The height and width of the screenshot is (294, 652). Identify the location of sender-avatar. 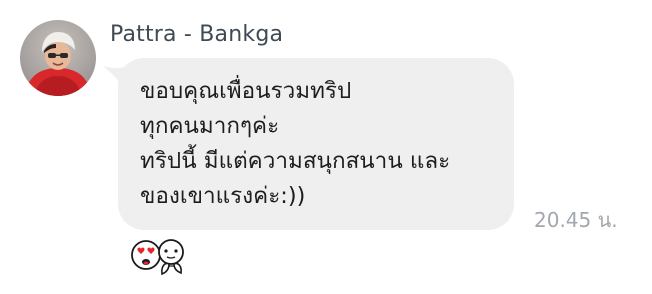
(58, 58).